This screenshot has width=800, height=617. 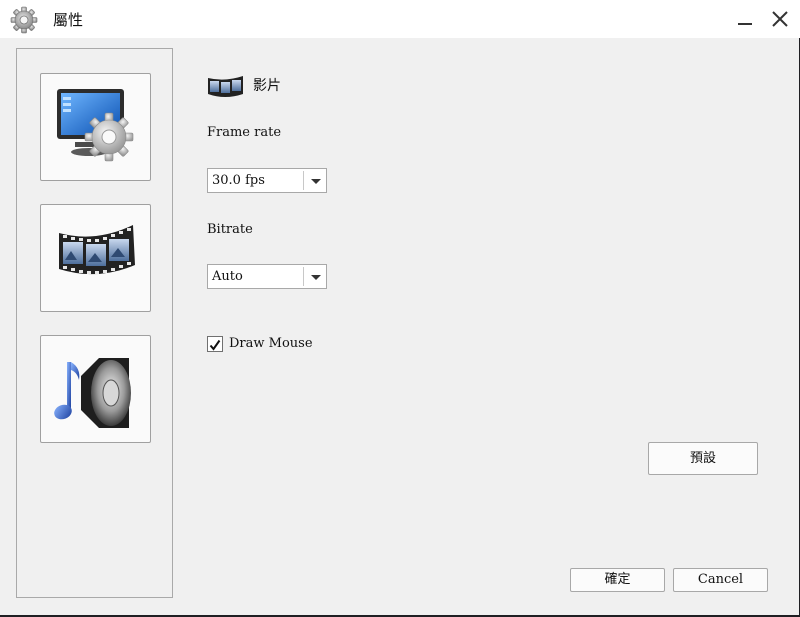 I want to click on default-button: 預設, so click(x=703, y=458).